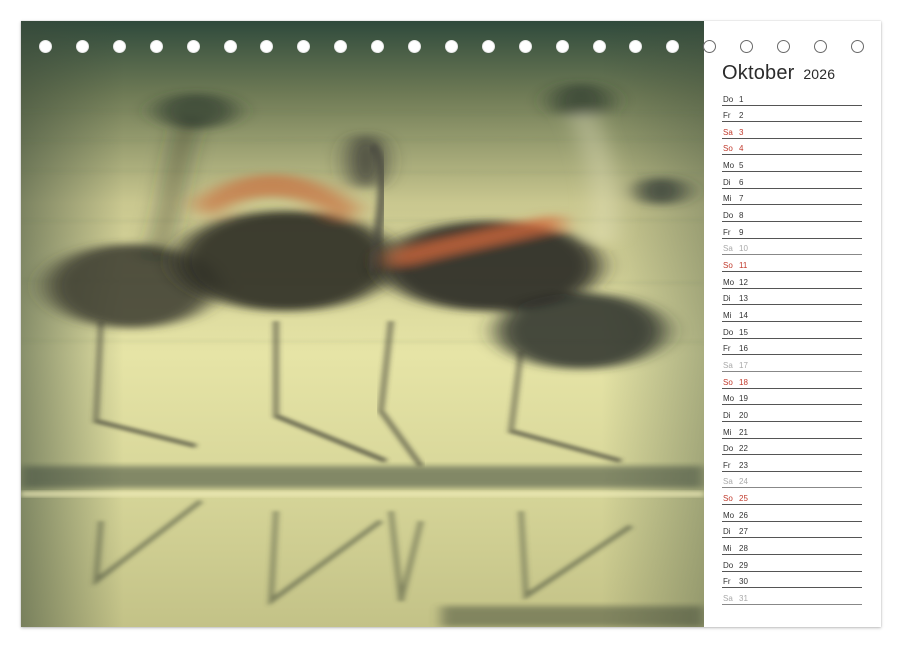 The image size is (902, 648). What do you see at coordinates (743, 265) in the screenshot?
I see `day-number: 11` at bounding box center [743, 265].